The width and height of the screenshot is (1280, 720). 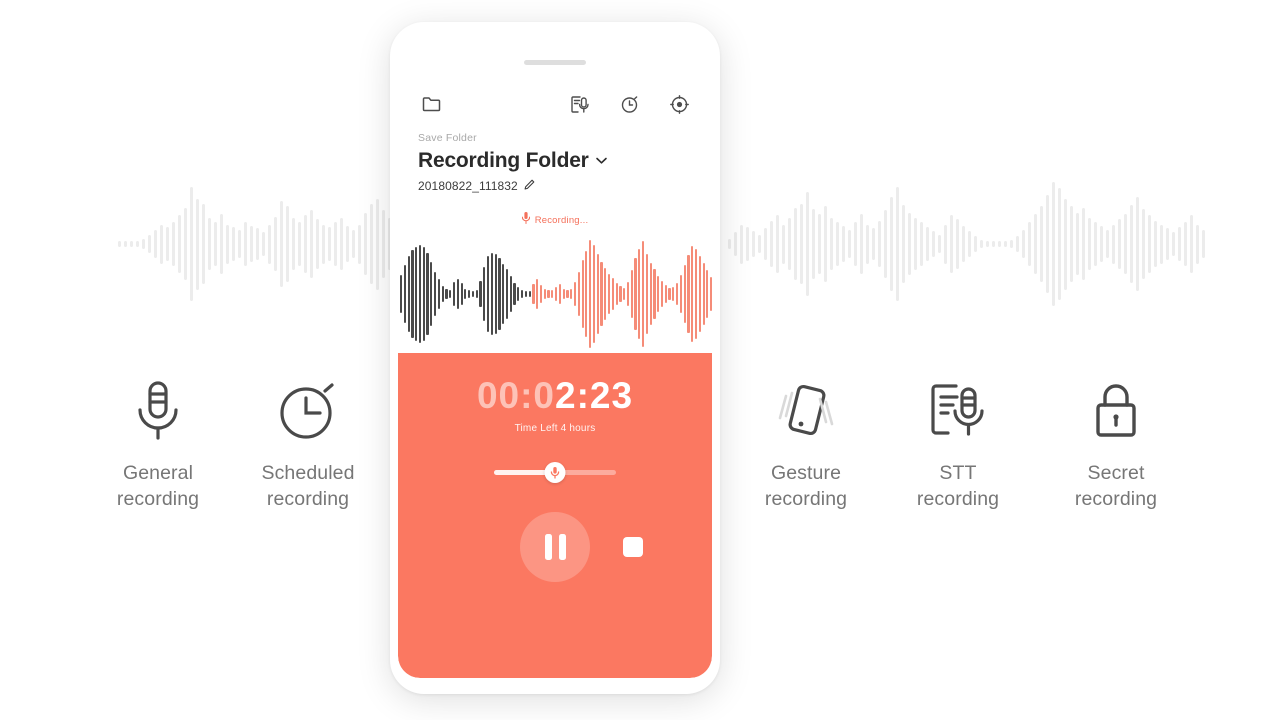 What do you see at coordinates (555, 294) in the screenshot?
I see `live-waveform` at bounding box center [555, 294].